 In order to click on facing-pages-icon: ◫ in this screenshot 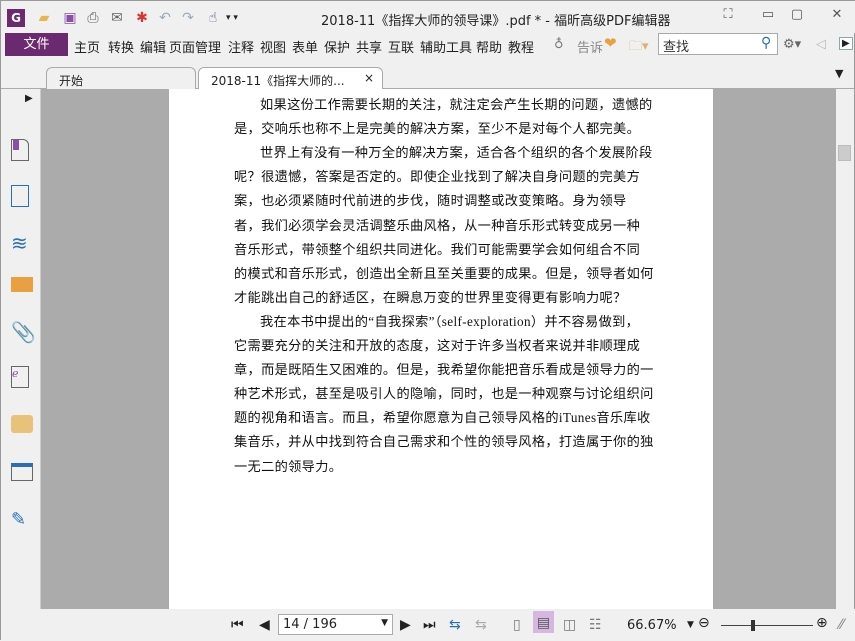, I will do `click(569, 625)`.